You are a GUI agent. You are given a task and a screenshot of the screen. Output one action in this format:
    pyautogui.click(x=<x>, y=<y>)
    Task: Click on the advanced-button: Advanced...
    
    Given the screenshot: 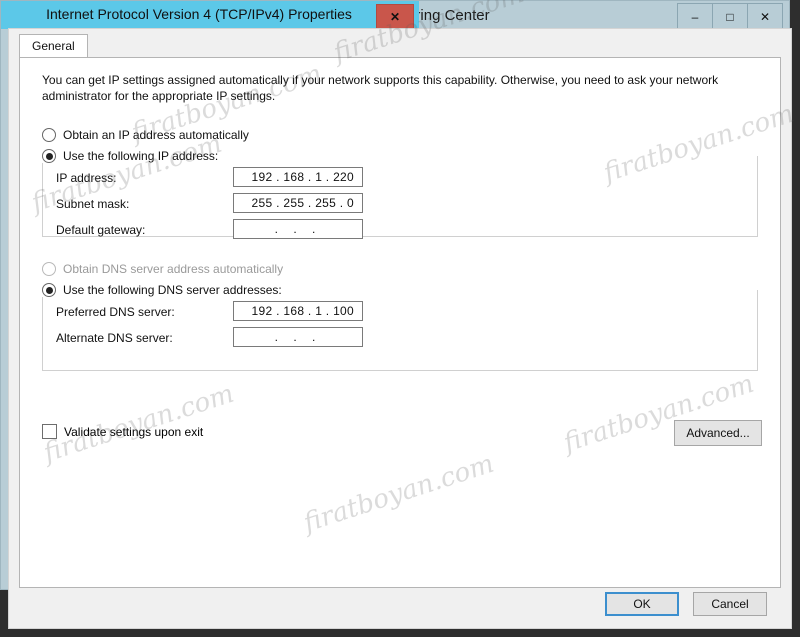 What is the action you would take?
    pyautogui.click(x=718, y=433)
    